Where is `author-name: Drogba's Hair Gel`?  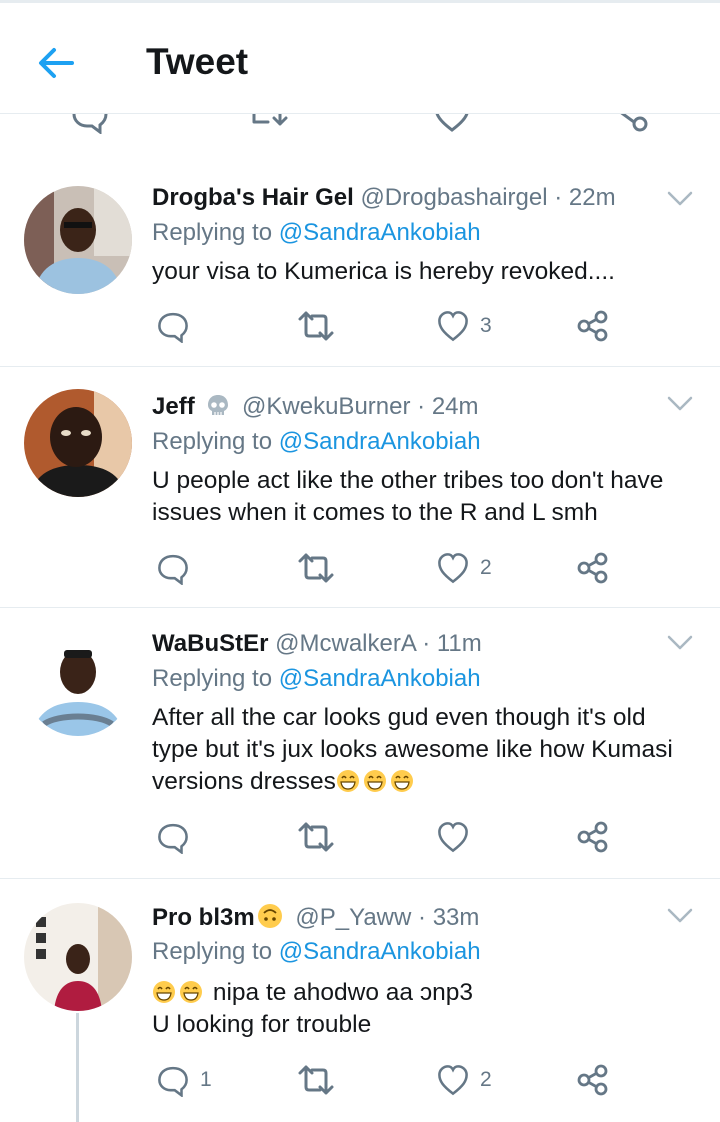 author-name: Drogba's Hair Gel is located at coordinates (253, 197).